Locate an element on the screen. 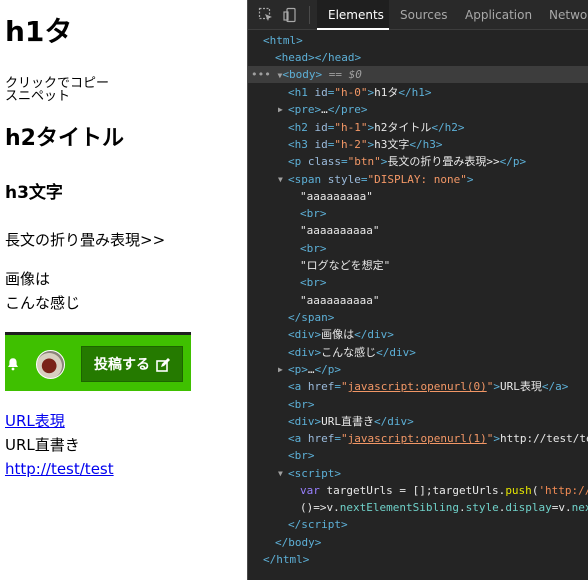 This screenshot has height=580, width=588. devtools-toolbar: Elements Sources Application Network is located at coordinates (418, 15).